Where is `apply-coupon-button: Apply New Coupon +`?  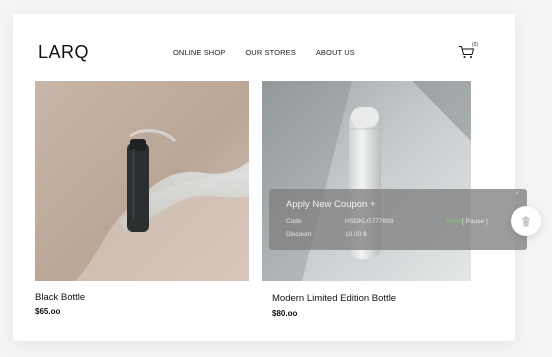
apply-coupon-button: Apply New Coupon + is located at coordinates (331, 204).